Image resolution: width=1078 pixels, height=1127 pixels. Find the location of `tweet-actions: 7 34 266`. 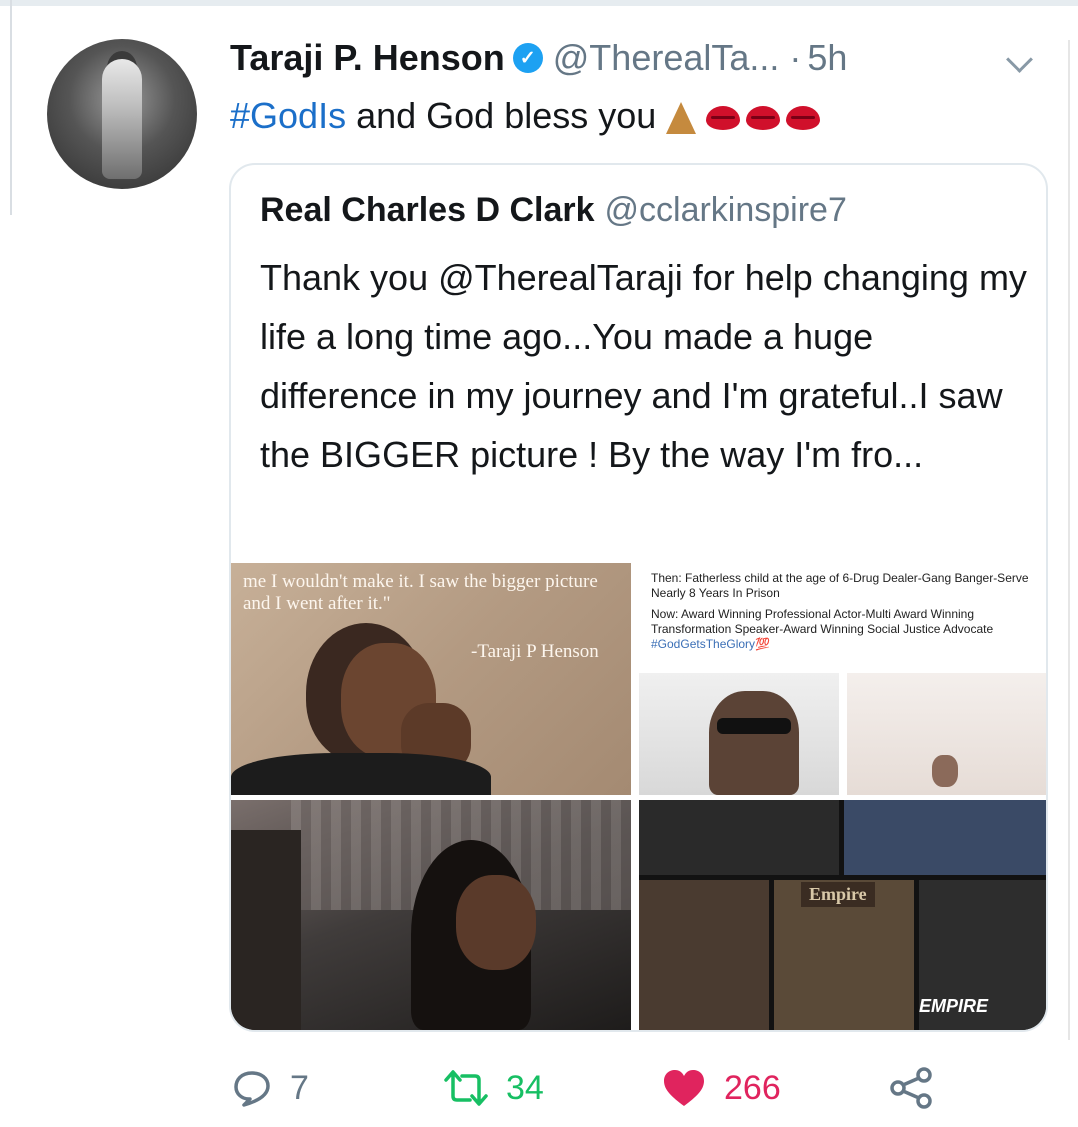

tweet-actions: 7 34 266 is located at coordinates (539, 1090).